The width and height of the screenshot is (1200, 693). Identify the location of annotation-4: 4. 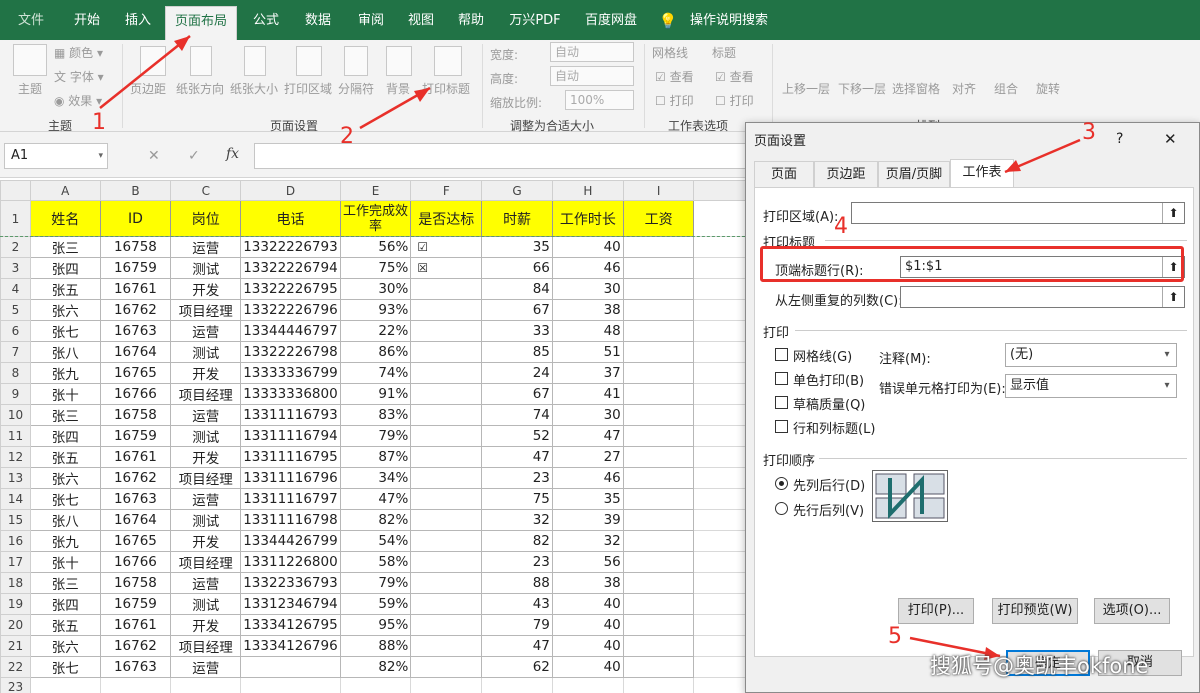
(841, 226).